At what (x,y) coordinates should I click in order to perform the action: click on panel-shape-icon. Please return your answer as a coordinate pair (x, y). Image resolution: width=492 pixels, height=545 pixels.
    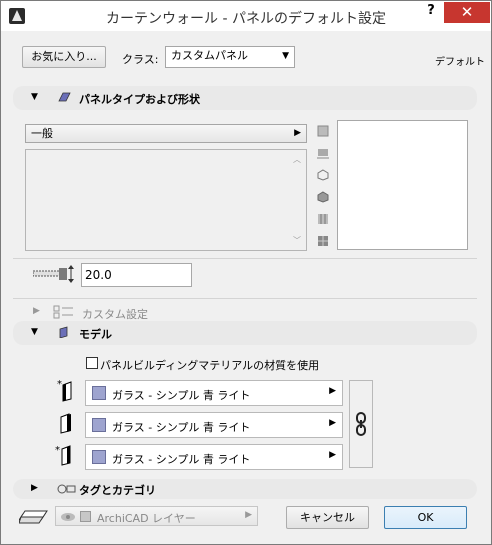
    Looking at the image, I should click on (64, 97).